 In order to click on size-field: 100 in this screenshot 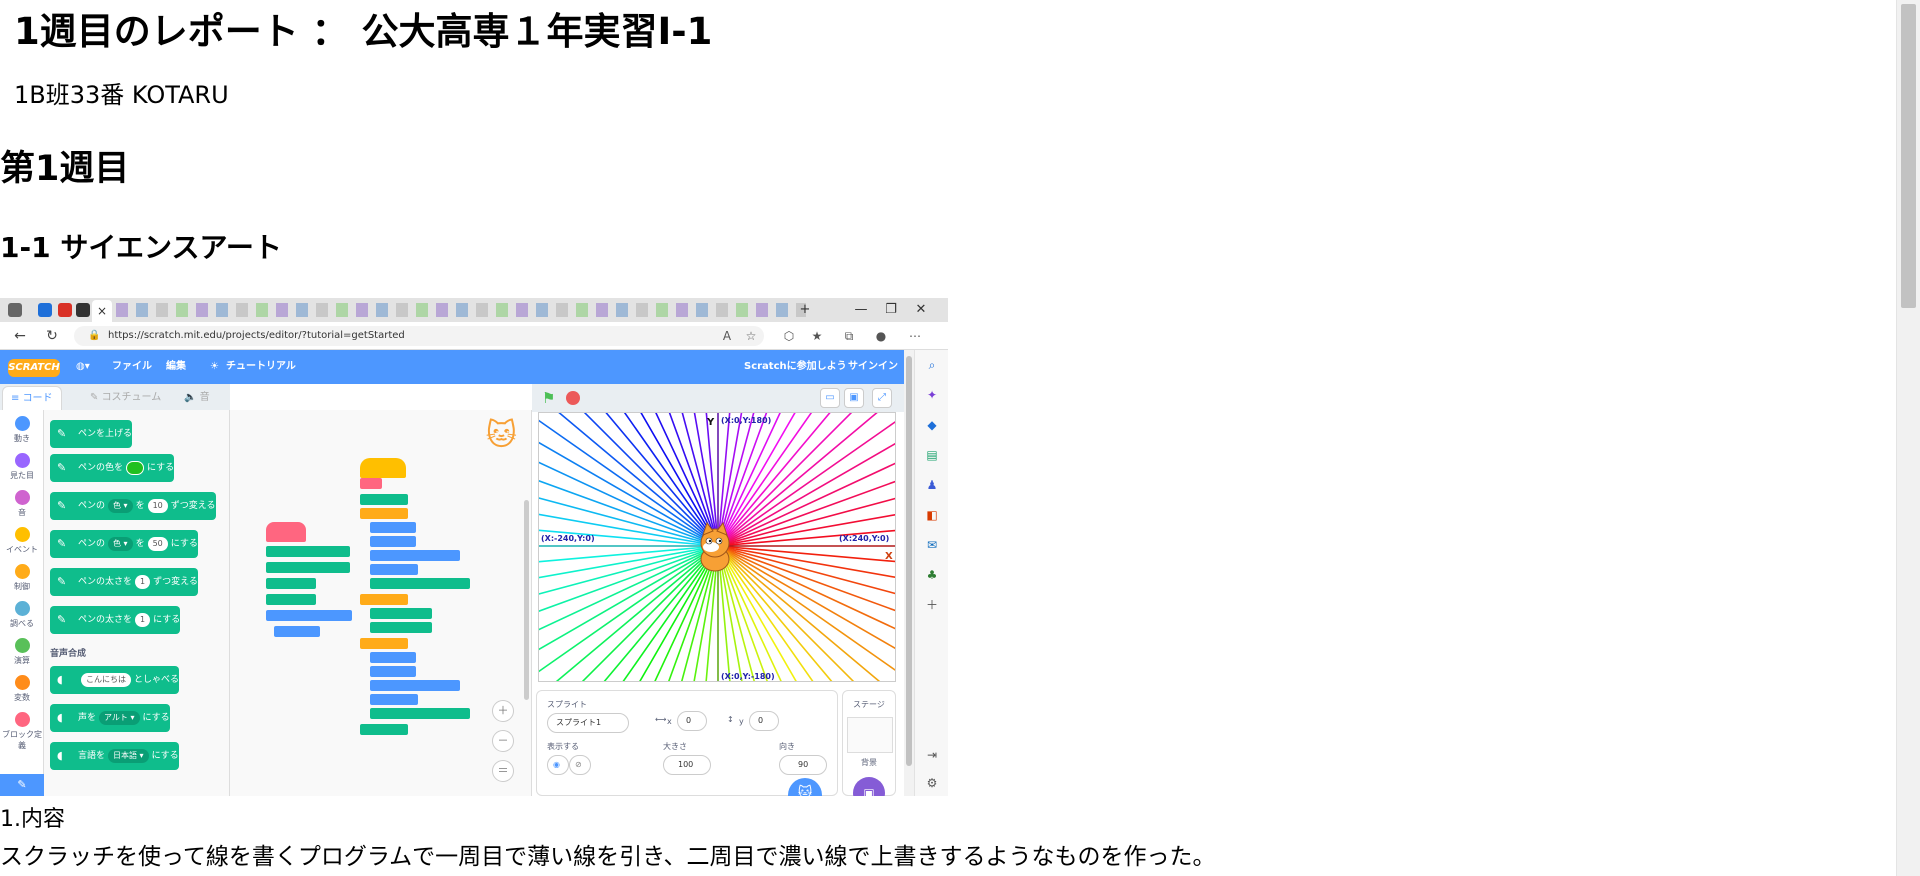, I will do `click(687, 765)`.